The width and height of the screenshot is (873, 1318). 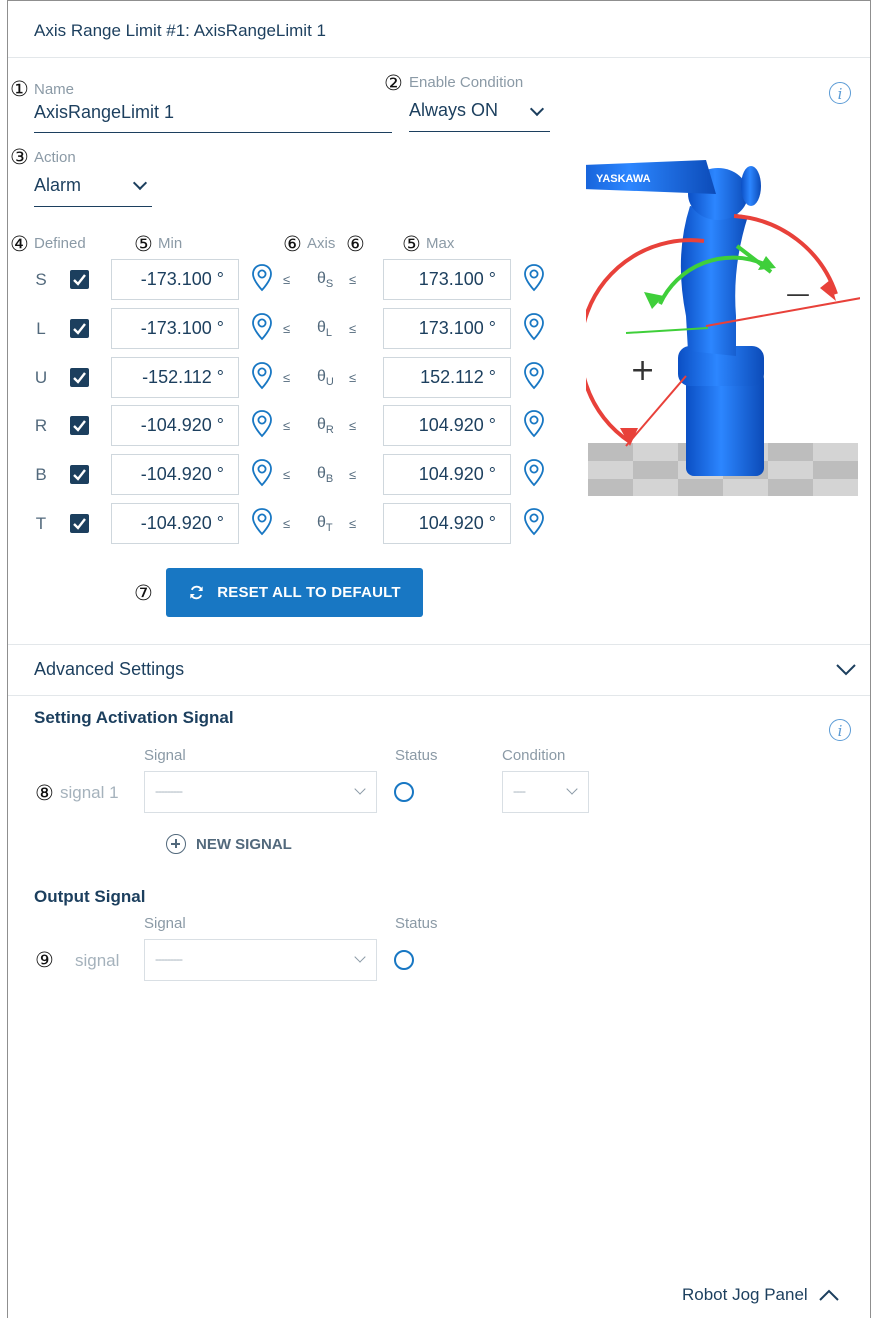 What do you see at coordinates (798, 294) in the screenshot?
I see `minus-sign: —` at bounding box center [798, 294].